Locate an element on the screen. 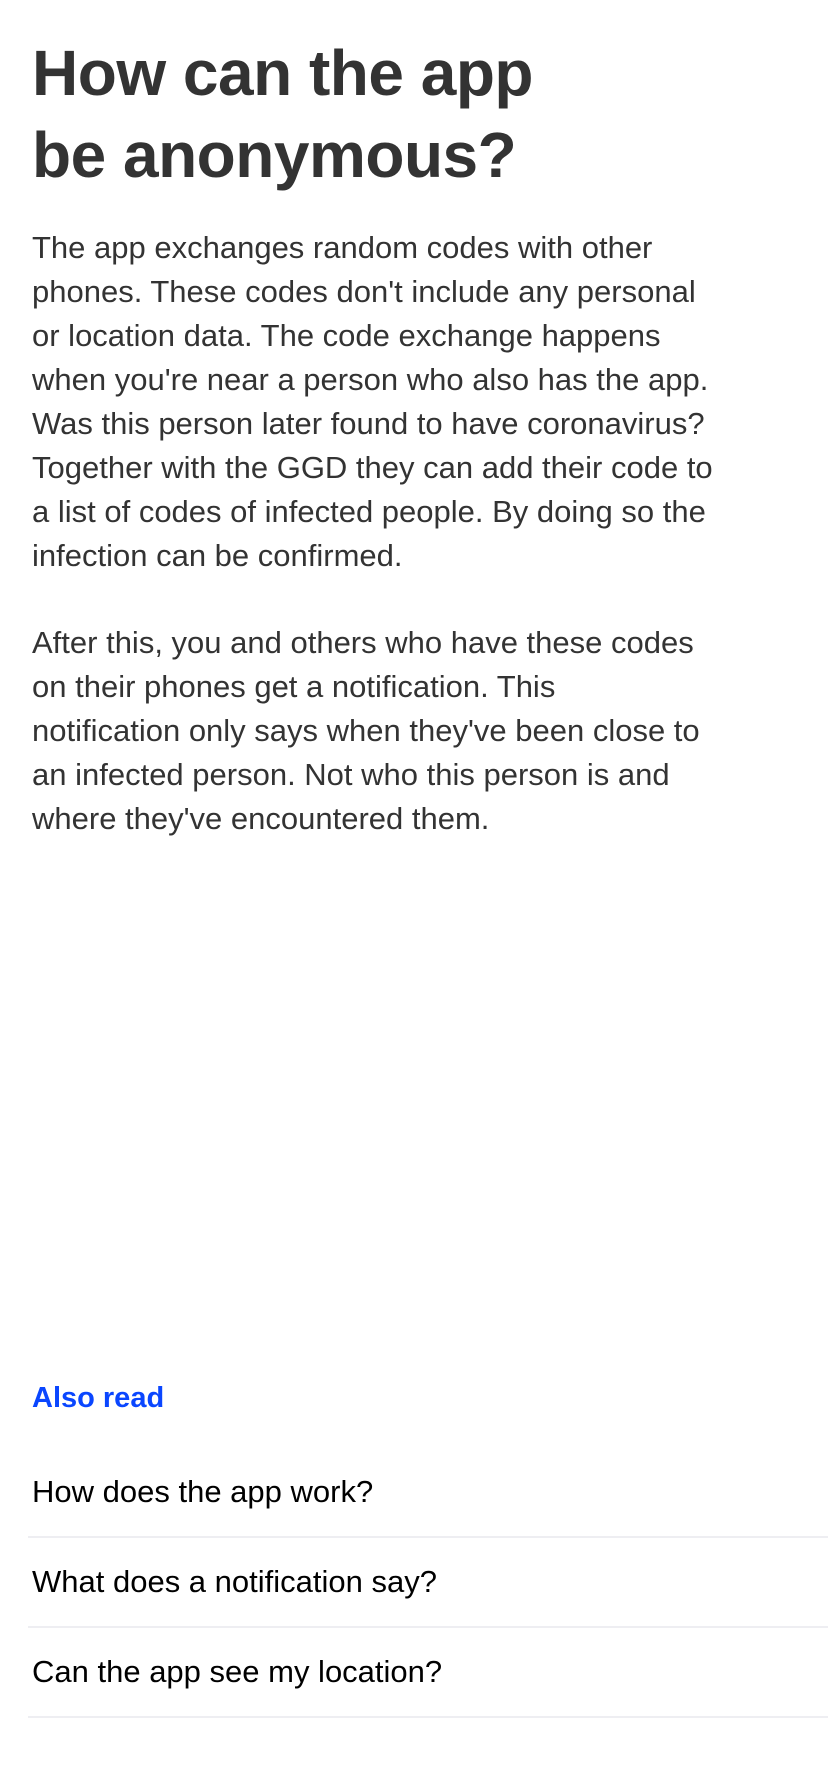 The width and height of the screenshot is (828, 1792). also-read-item-how-app-works: How does the app work? is located at coordinates (428, 1493).